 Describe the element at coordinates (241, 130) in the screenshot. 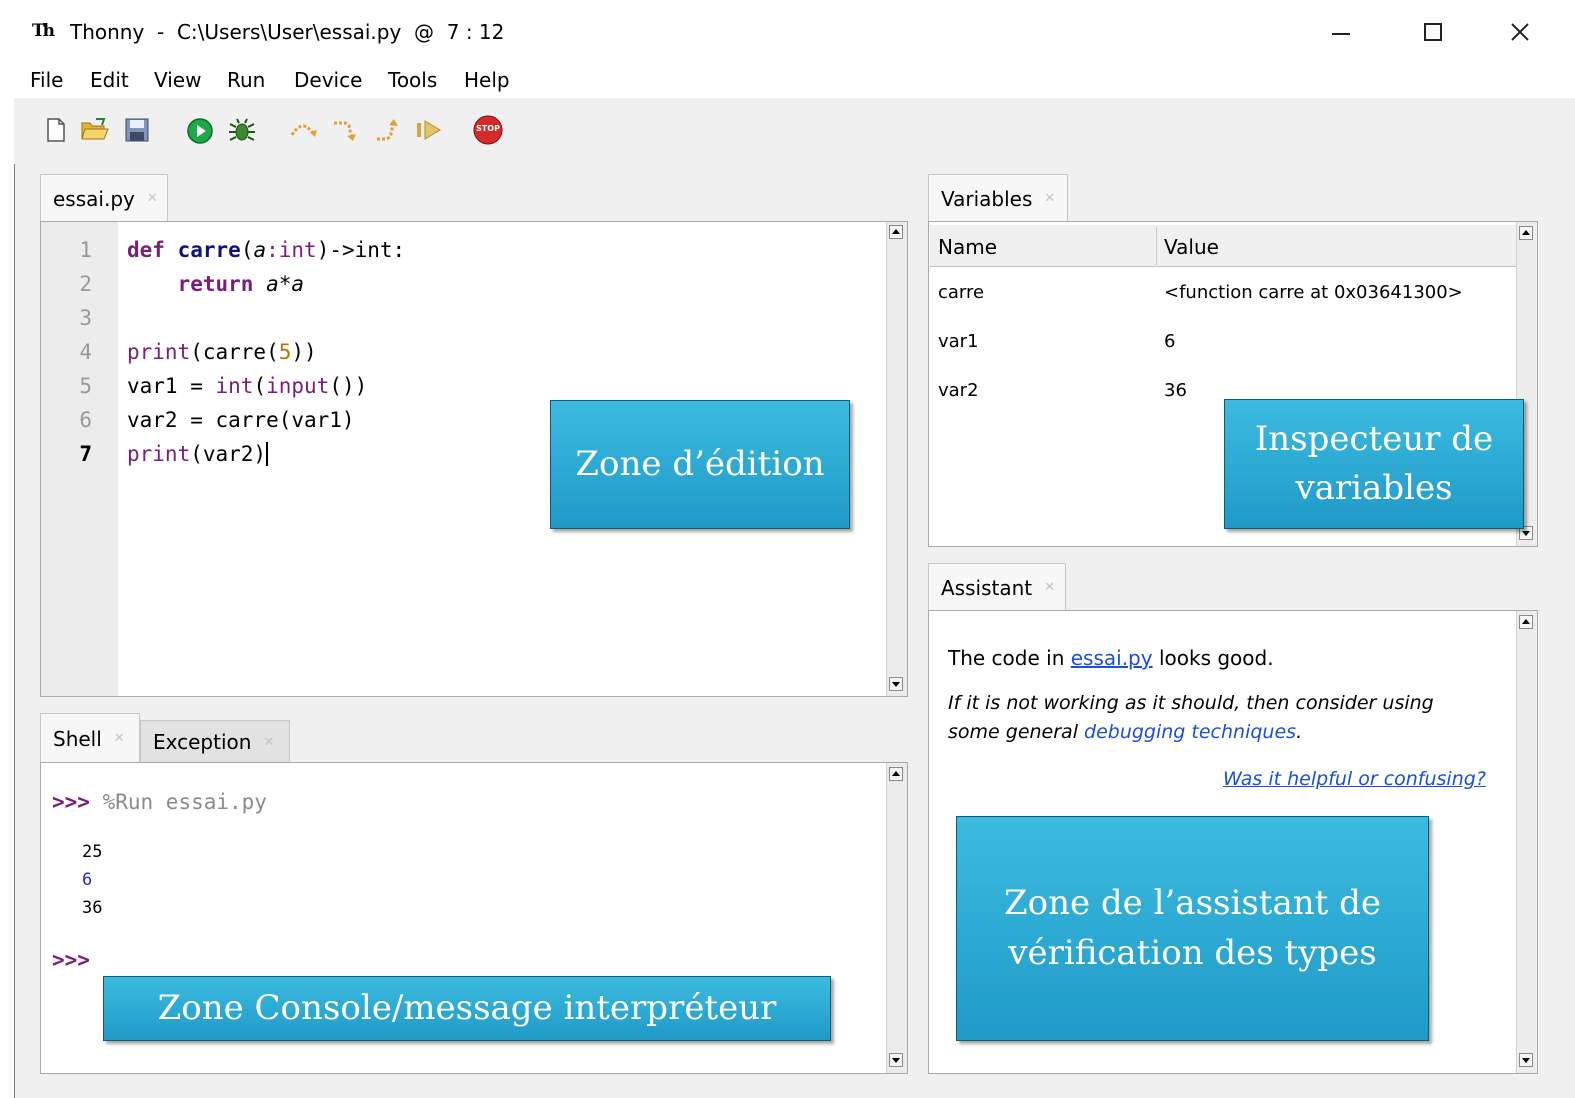

I see `debug-icon` at that location.